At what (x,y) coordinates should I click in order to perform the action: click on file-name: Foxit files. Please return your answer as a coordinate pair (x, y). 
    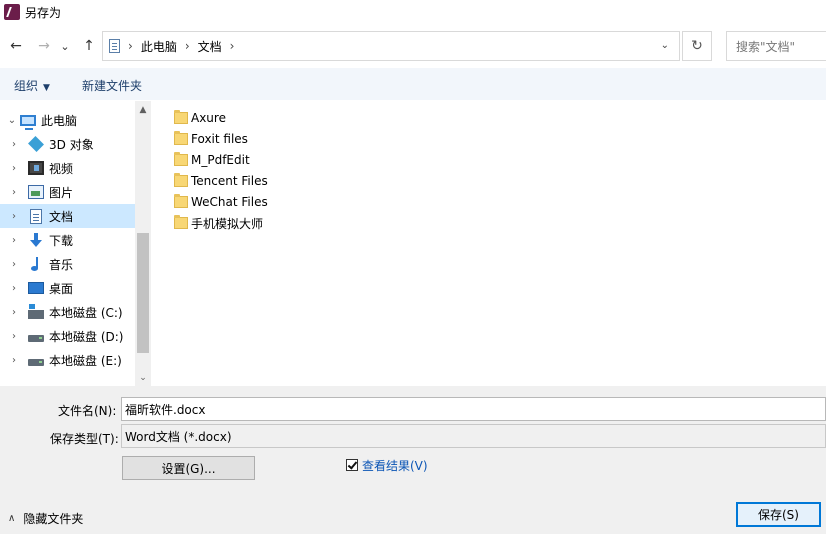
    Looking at the image, I should click on (219, 139).